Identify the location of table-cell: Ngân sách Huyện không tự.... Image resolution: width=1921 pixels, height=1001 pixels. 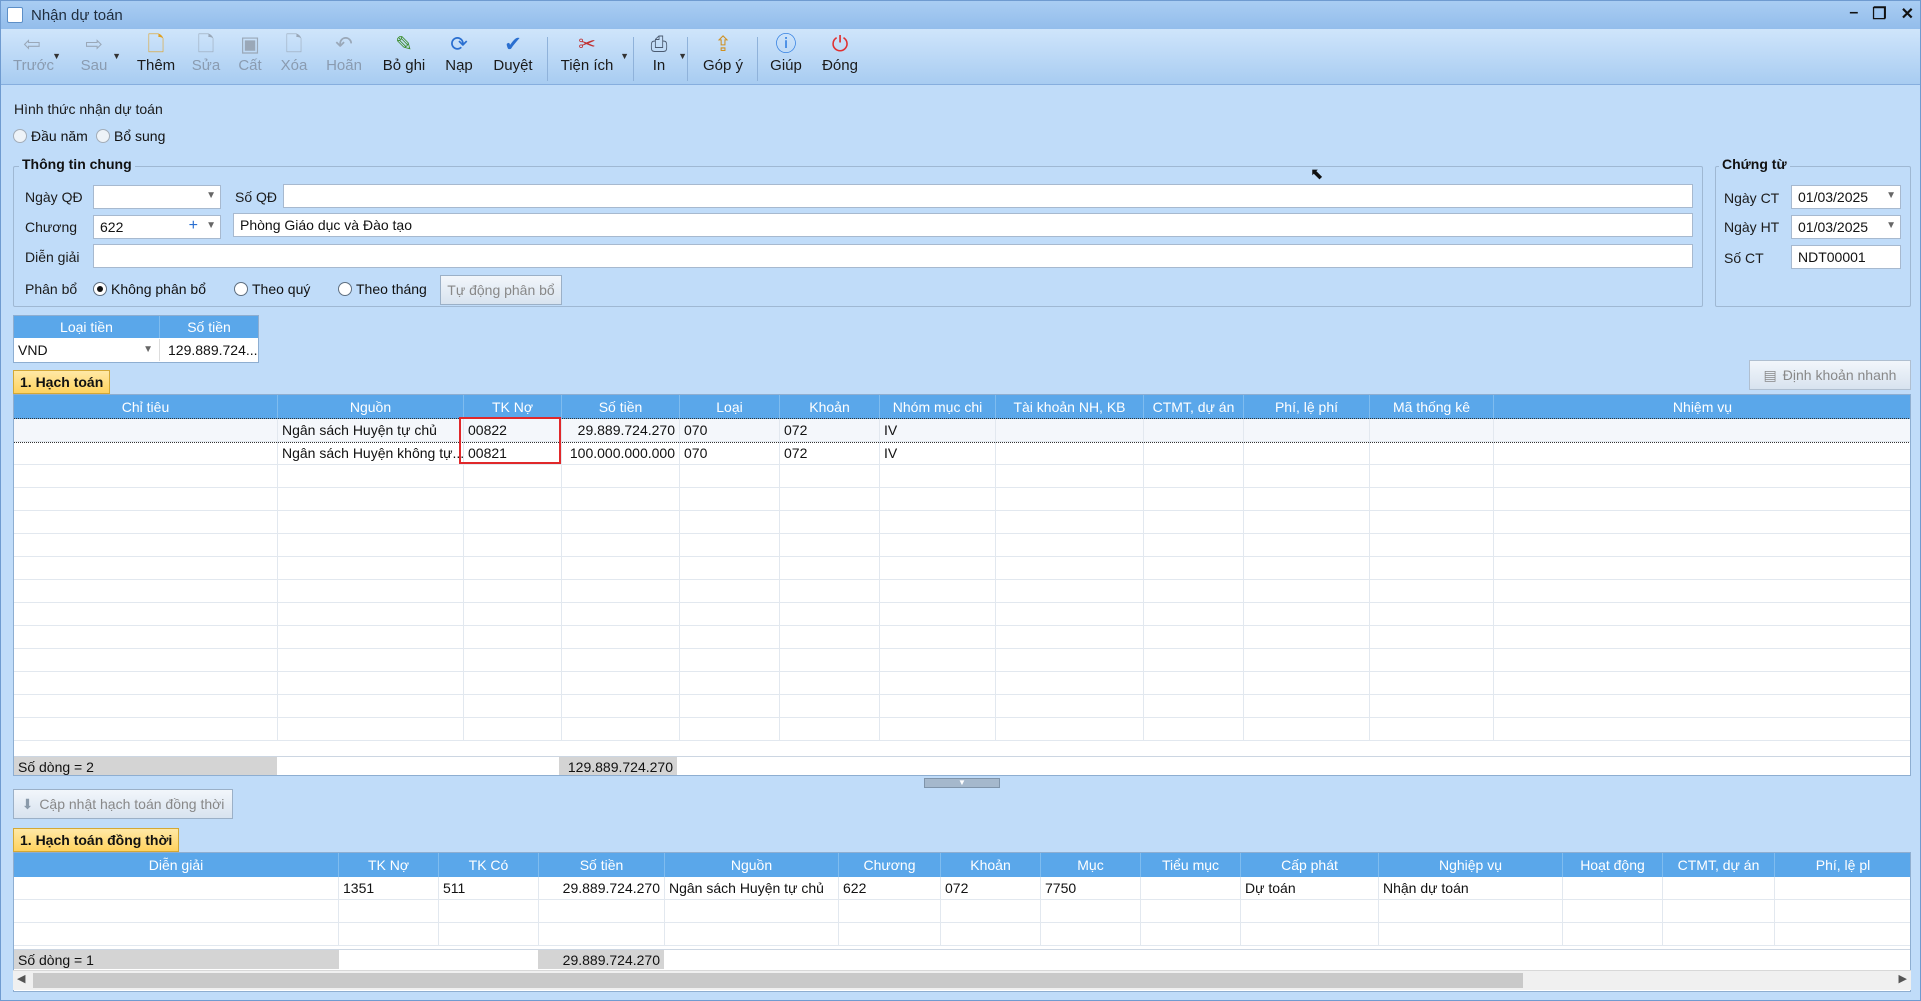
(371, 453).